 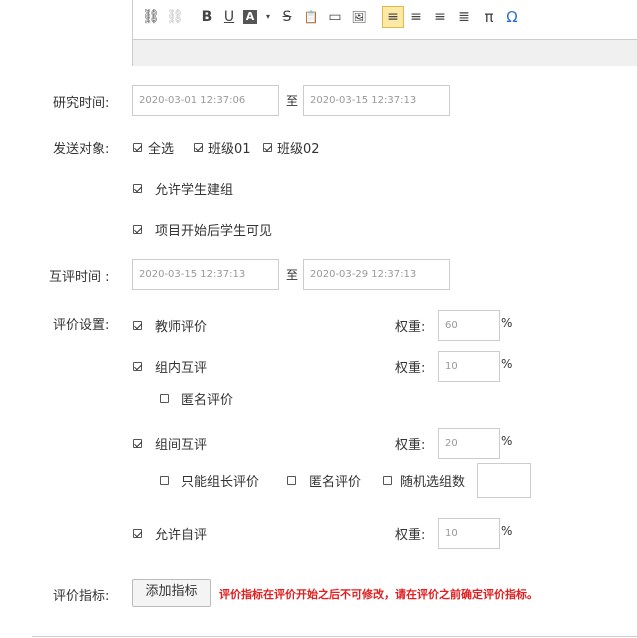 I want to click on bold-icon: B, so click(x=207, y=17).